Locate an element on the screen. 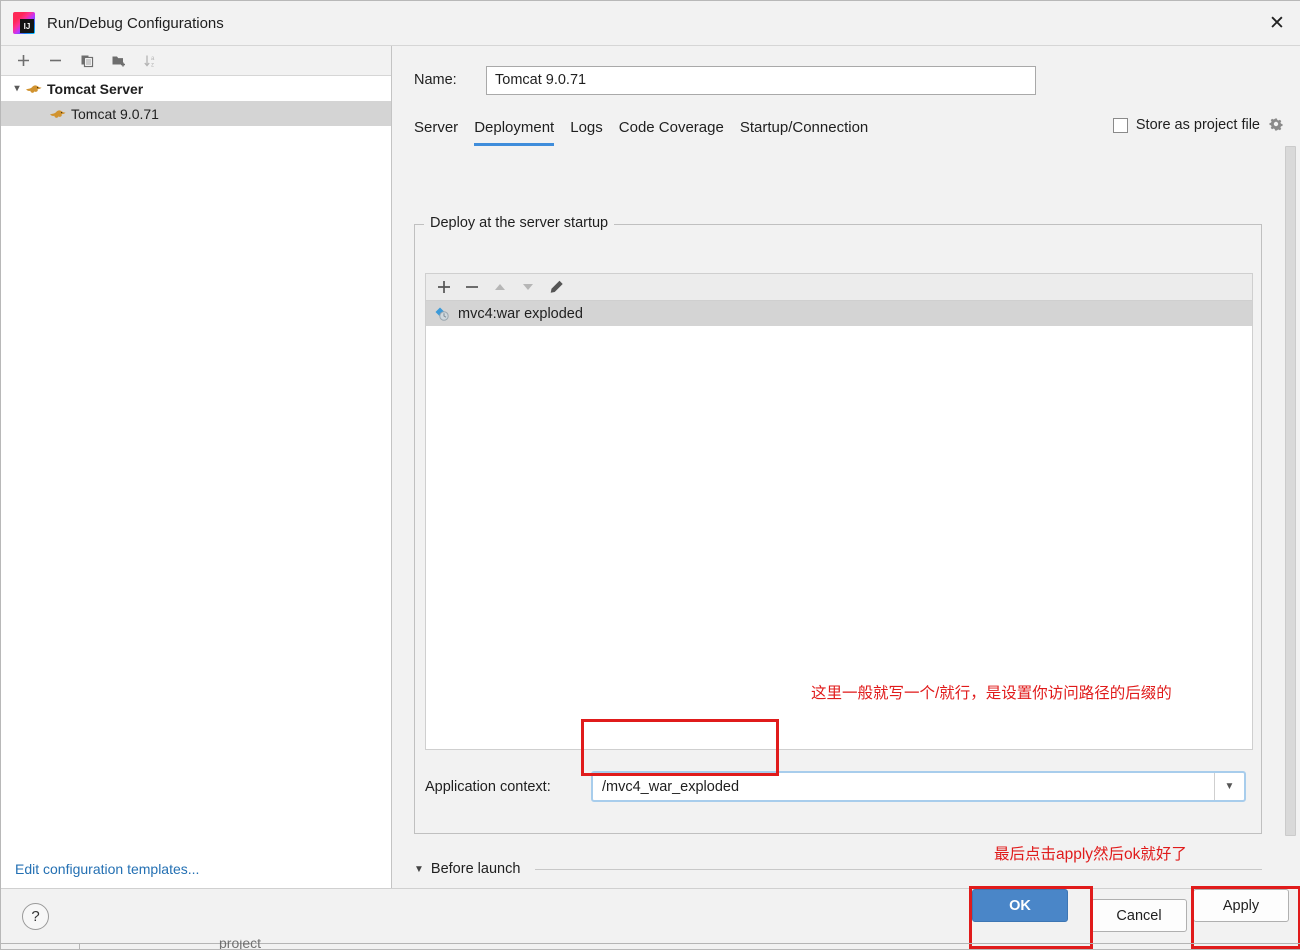  tab-startup-connection: Startup/Connection is located at coordinates (804, 132).